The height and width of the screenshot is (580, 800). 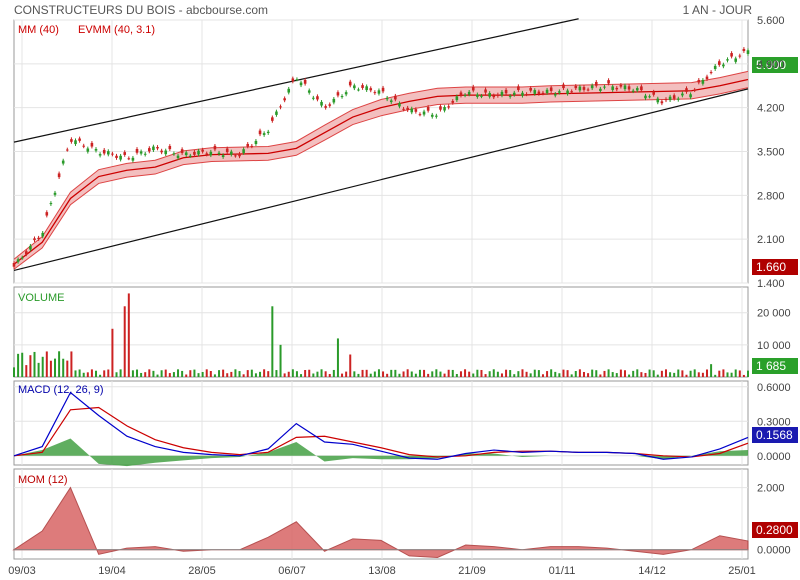 What do you see at coordinates (116, 30) in the screenshot?
I see `legend-evmm: EVMM (40, 3.1)` at bounding box center [116, 30].